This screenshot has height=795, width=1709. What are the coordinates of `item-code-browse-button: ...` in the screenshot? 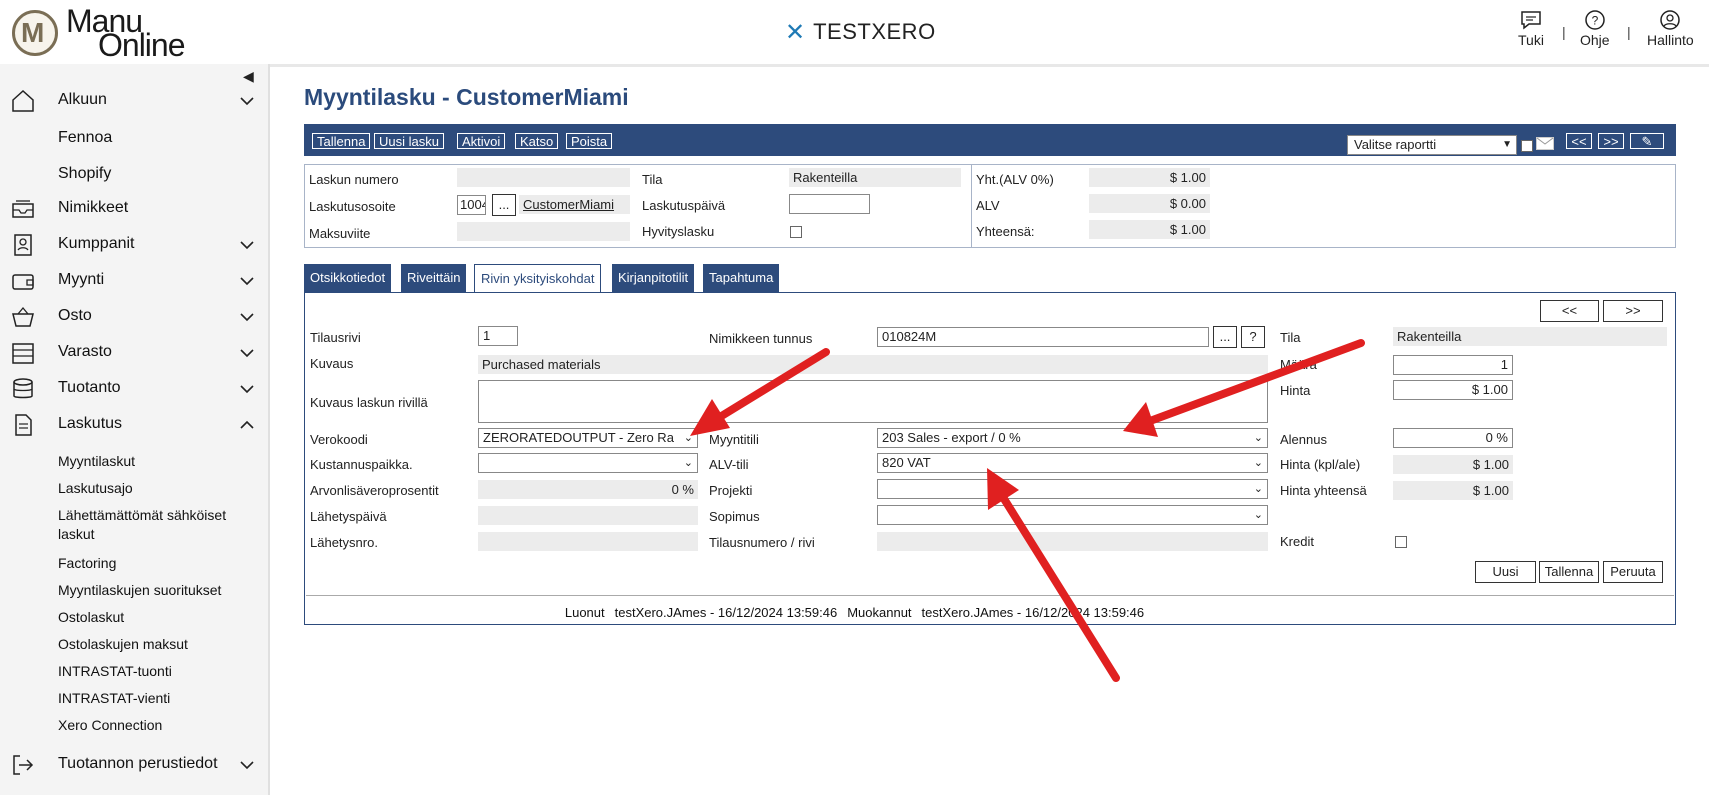 It's located at (1225, 337).